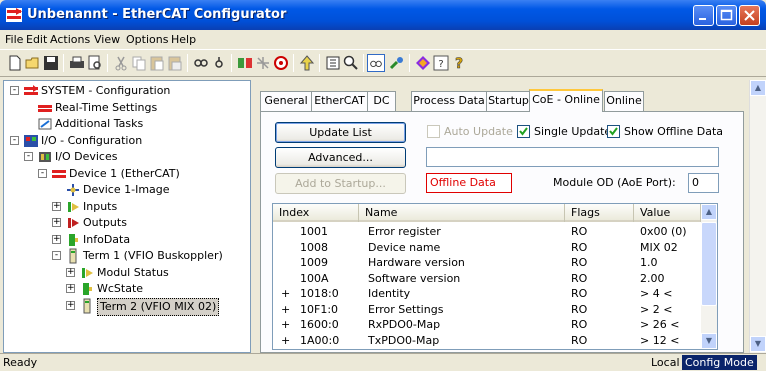 This screenshot has height=371, width=766. Describe the element at coordinates (703, 15) in the screenshot. I see `minimize-button` at that location.